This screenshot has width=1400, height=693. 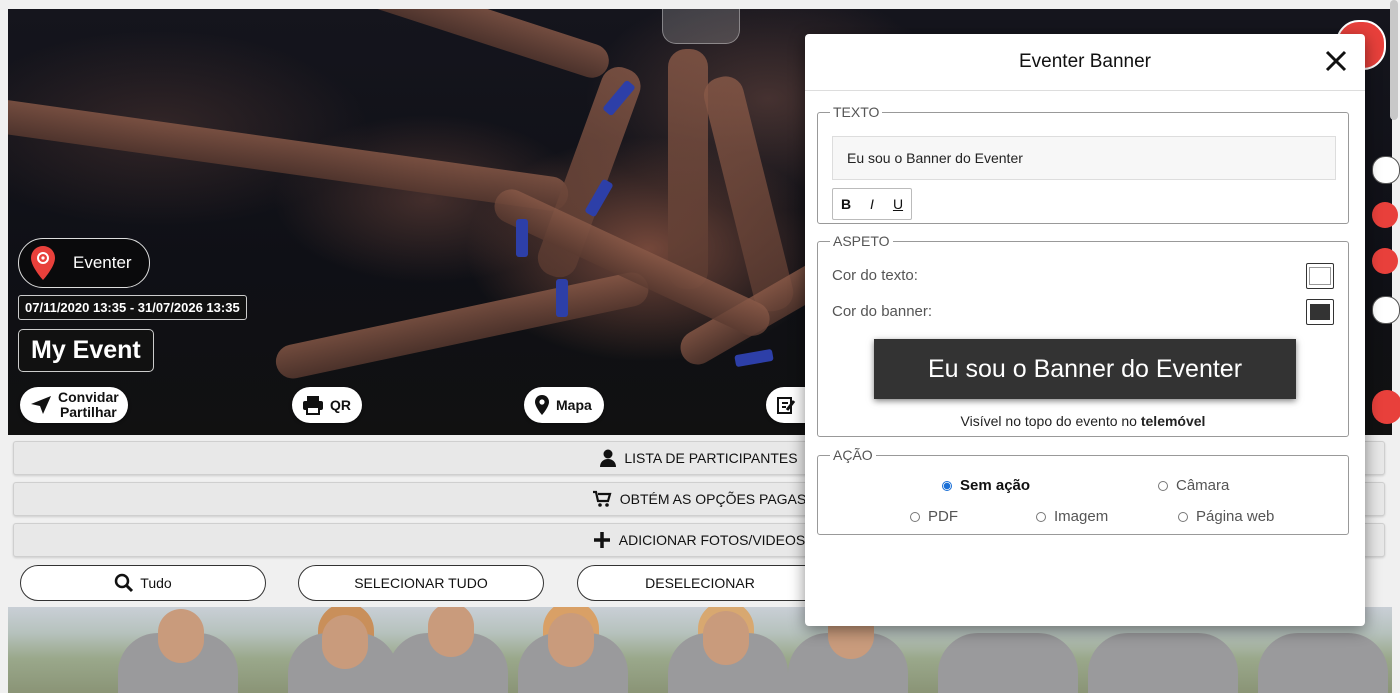 What do you see at coordinates (861, 241) in the screenshot?
I see `appearance-section-legend: ASPETO` at bounding box center [861, 241].